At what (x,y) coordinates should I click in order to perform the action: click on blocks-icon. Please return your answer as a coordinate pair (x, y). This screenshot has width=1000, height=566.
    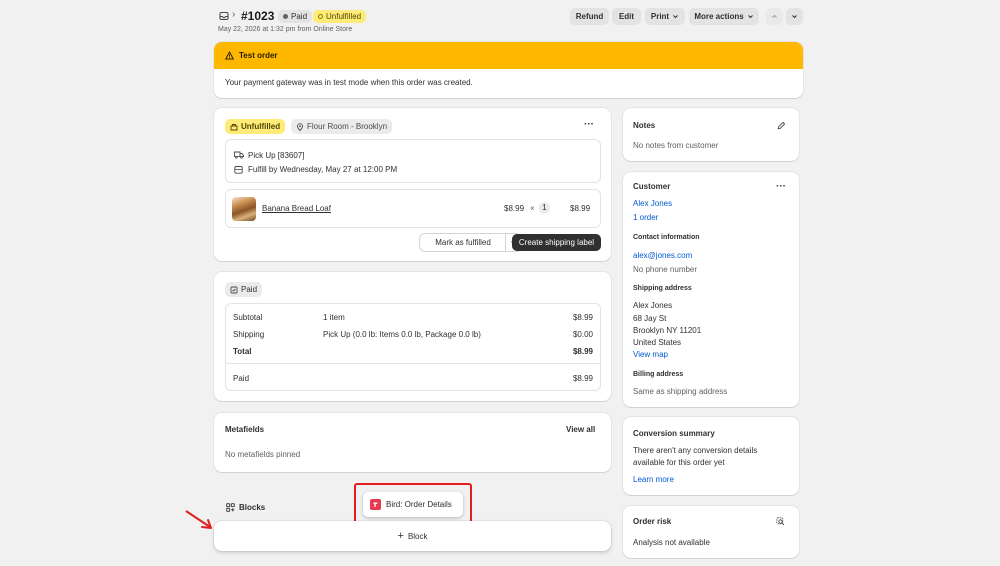
    Looking at the image, I should click on (230, 507).